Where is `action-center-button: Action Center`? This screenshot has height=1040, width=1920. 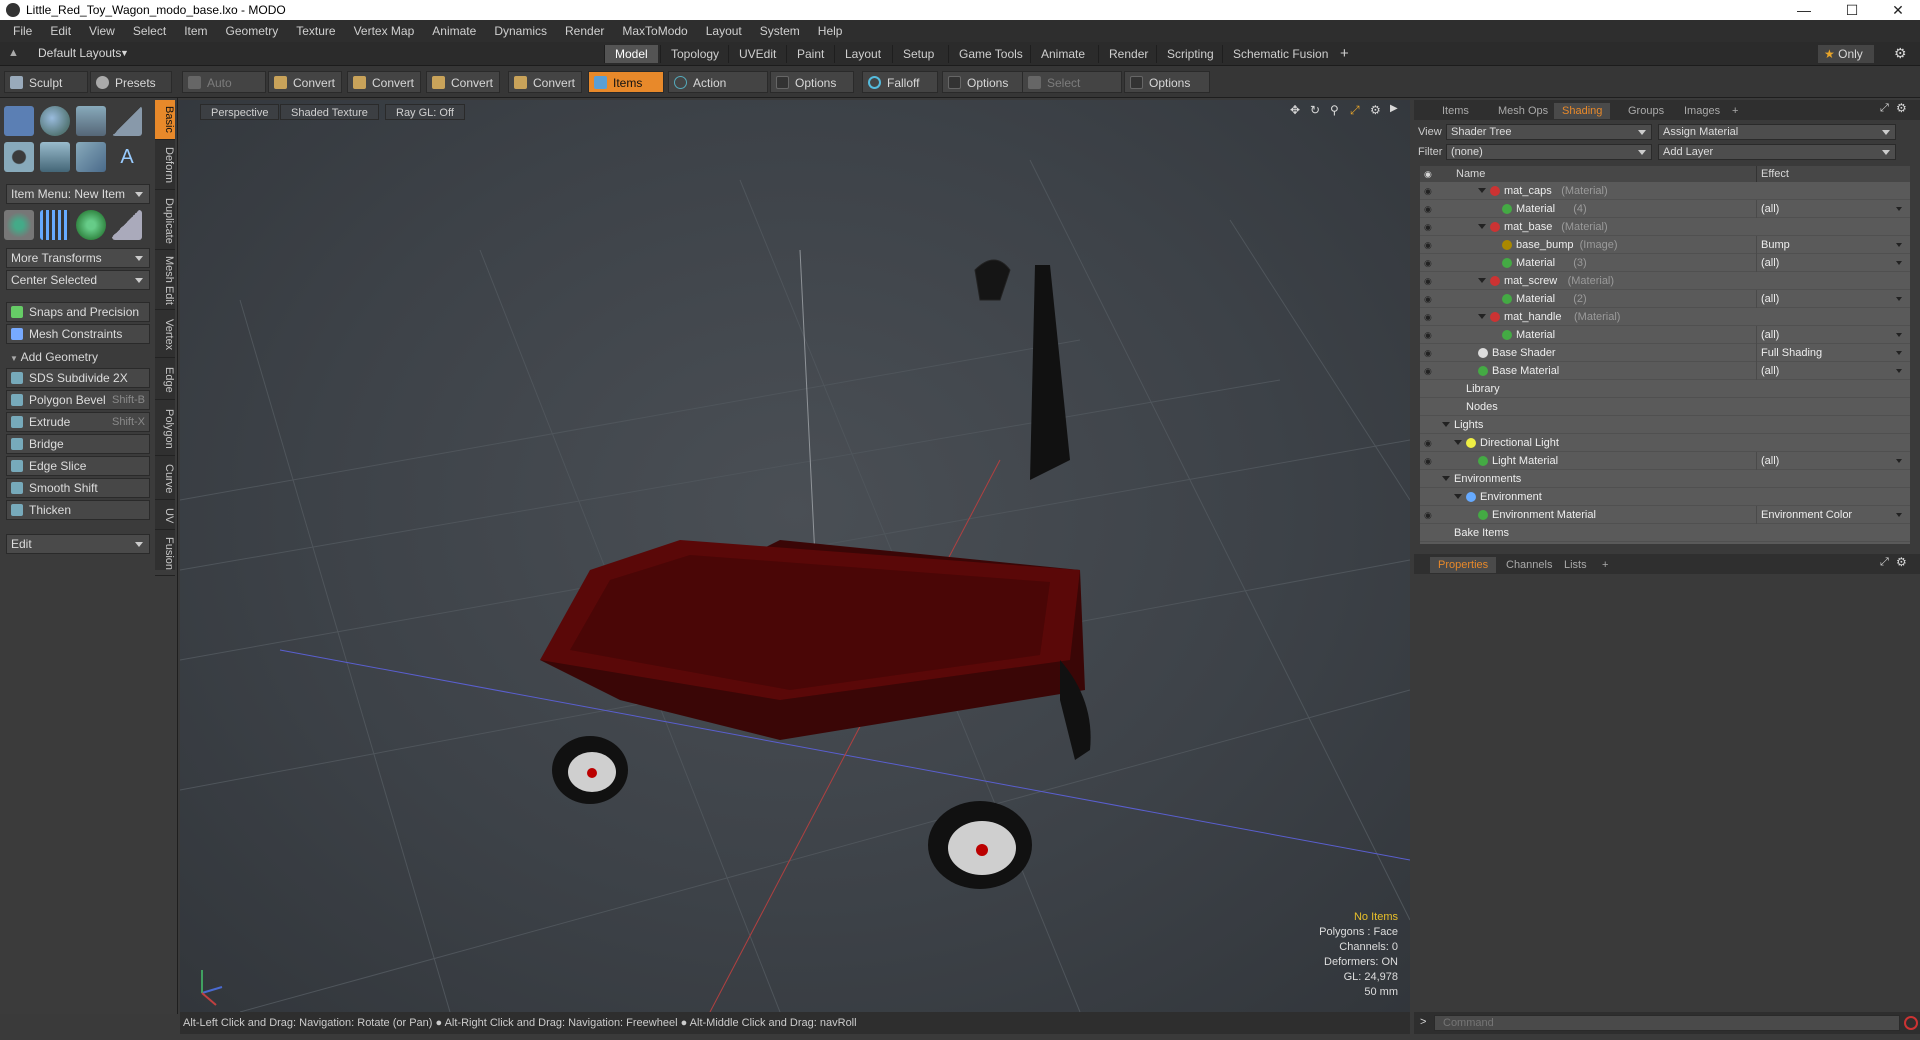 action-center-button: Action Center is located at coordinates (718, 91).